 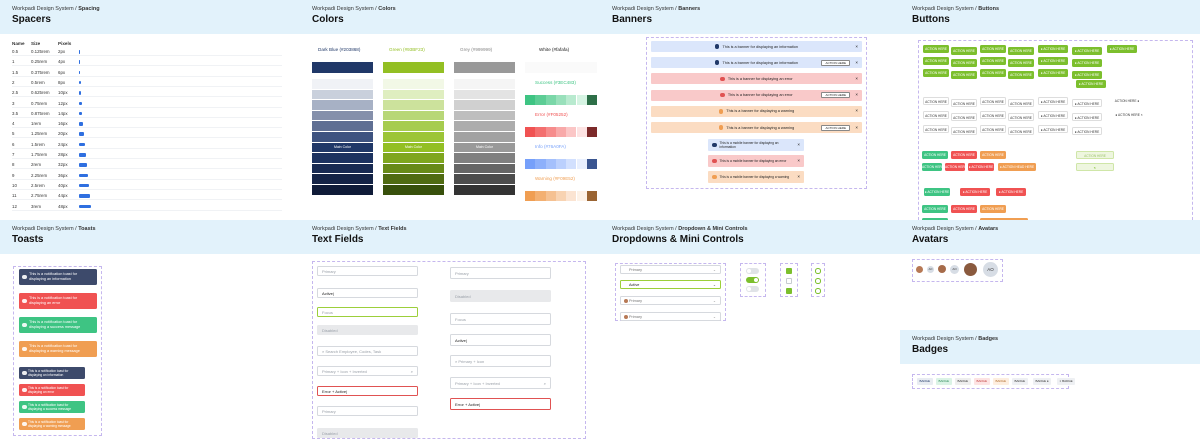 I want to click on spacer-row: 8 2rem 32px, so click(x=147, y=165).